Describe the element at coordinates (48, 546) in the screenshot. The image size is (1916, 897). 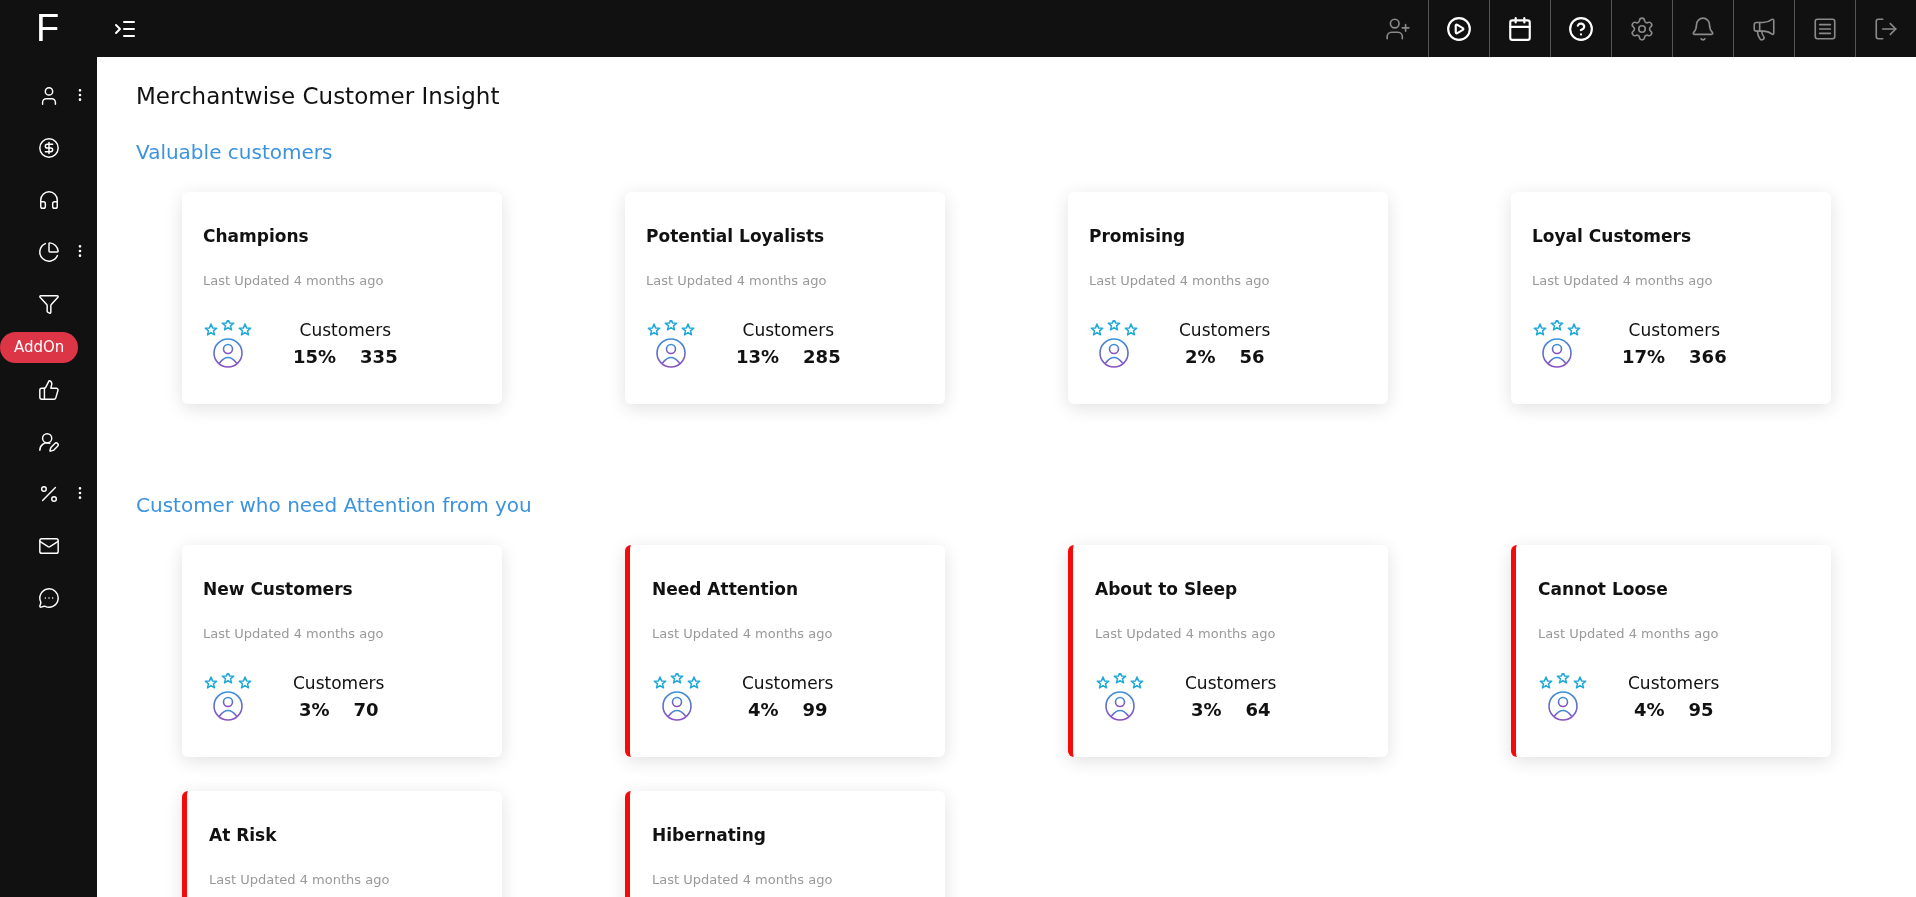
I see `mail-icon` at that location.